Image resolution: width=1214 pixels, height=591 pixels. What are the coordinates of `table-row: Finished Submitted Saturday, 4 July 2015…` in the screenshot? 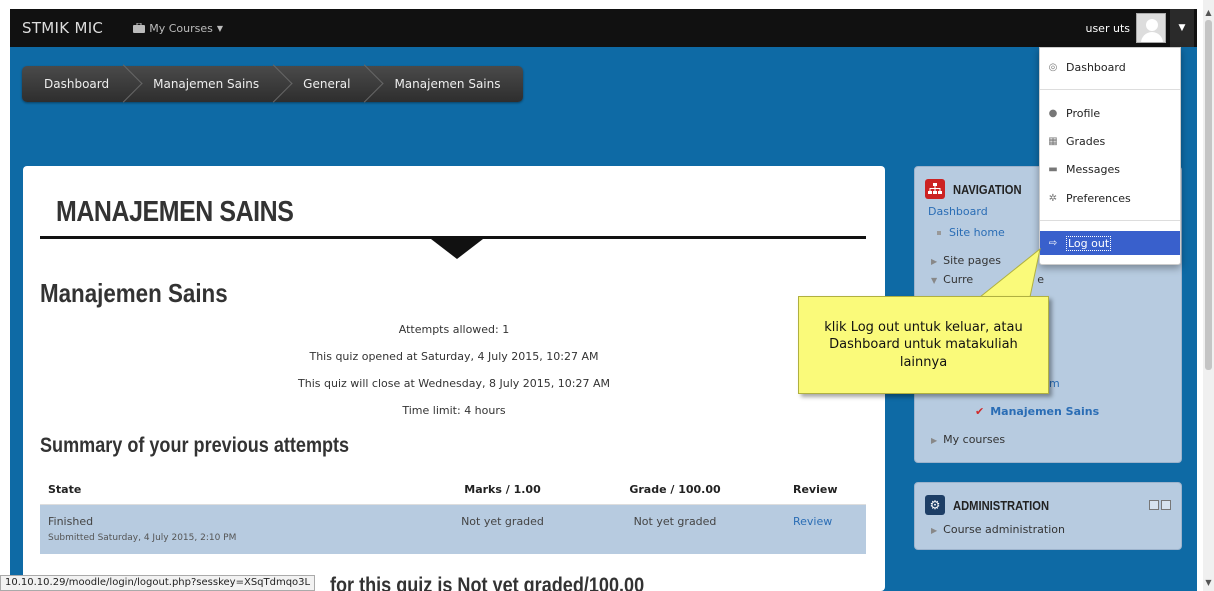 It's located at (453, 529).